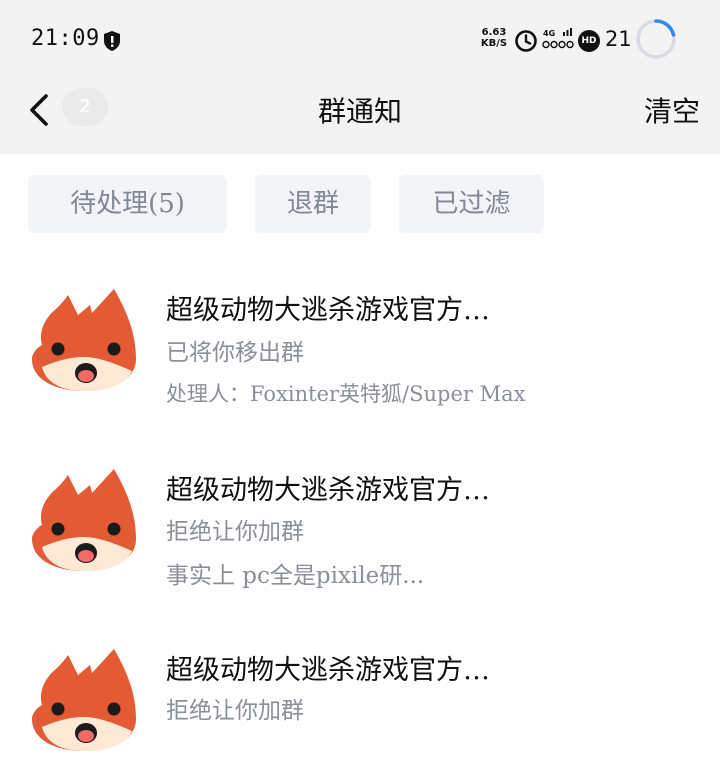  Describe the element at coordinates (40, 110) in the screenshot. I see `chevron-left-icon` at that location.